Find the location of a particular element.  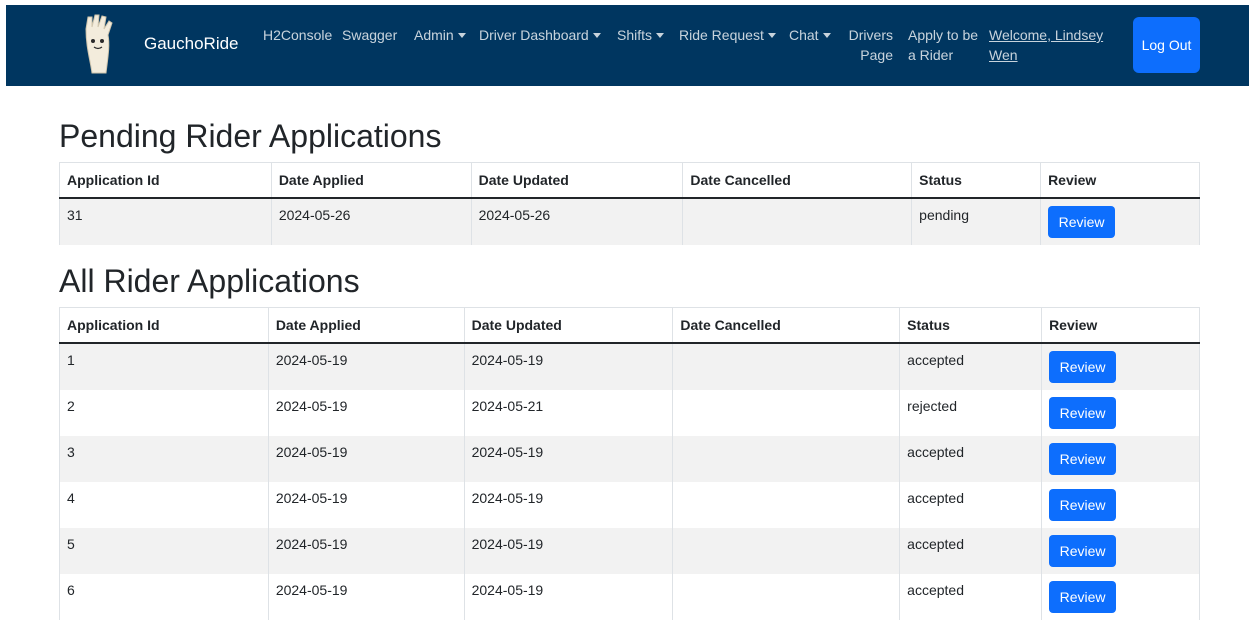

table-row: 6 2024-05-19 2024-05-19 accepted Review is located at coordinates (629, 597).